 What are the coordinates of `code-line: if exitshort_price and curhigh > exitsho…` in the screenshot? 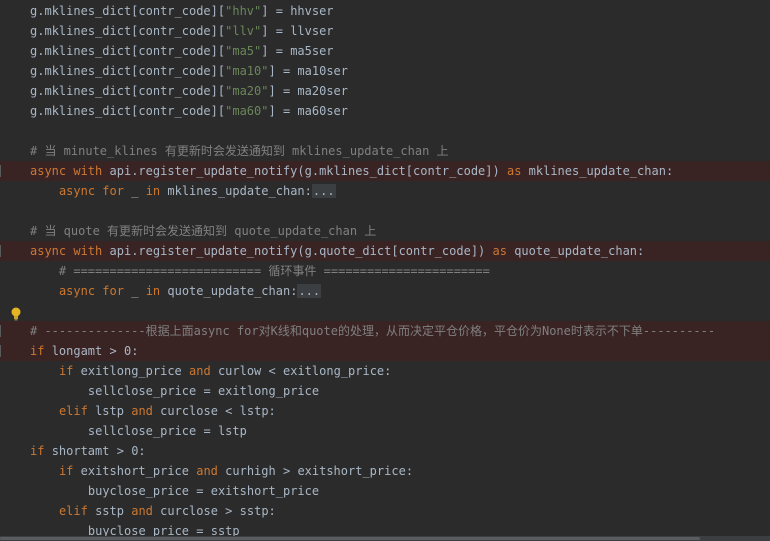 It's located at (385, 471).